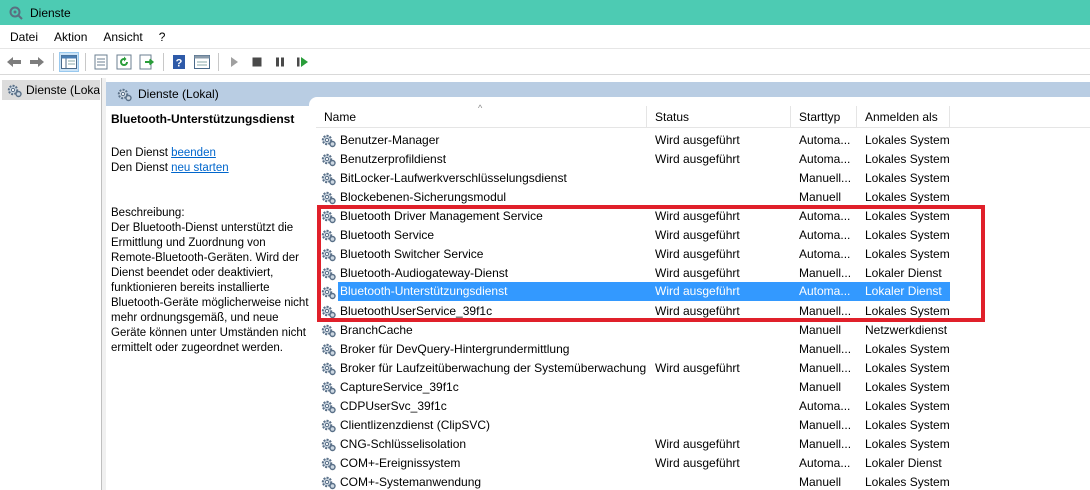 The image size is (1090, 490). Describe the element at coordinates (424, 272) in the screenshot. I see `service-name: Bluetooth-Audiogateway-Dienst` at that location.